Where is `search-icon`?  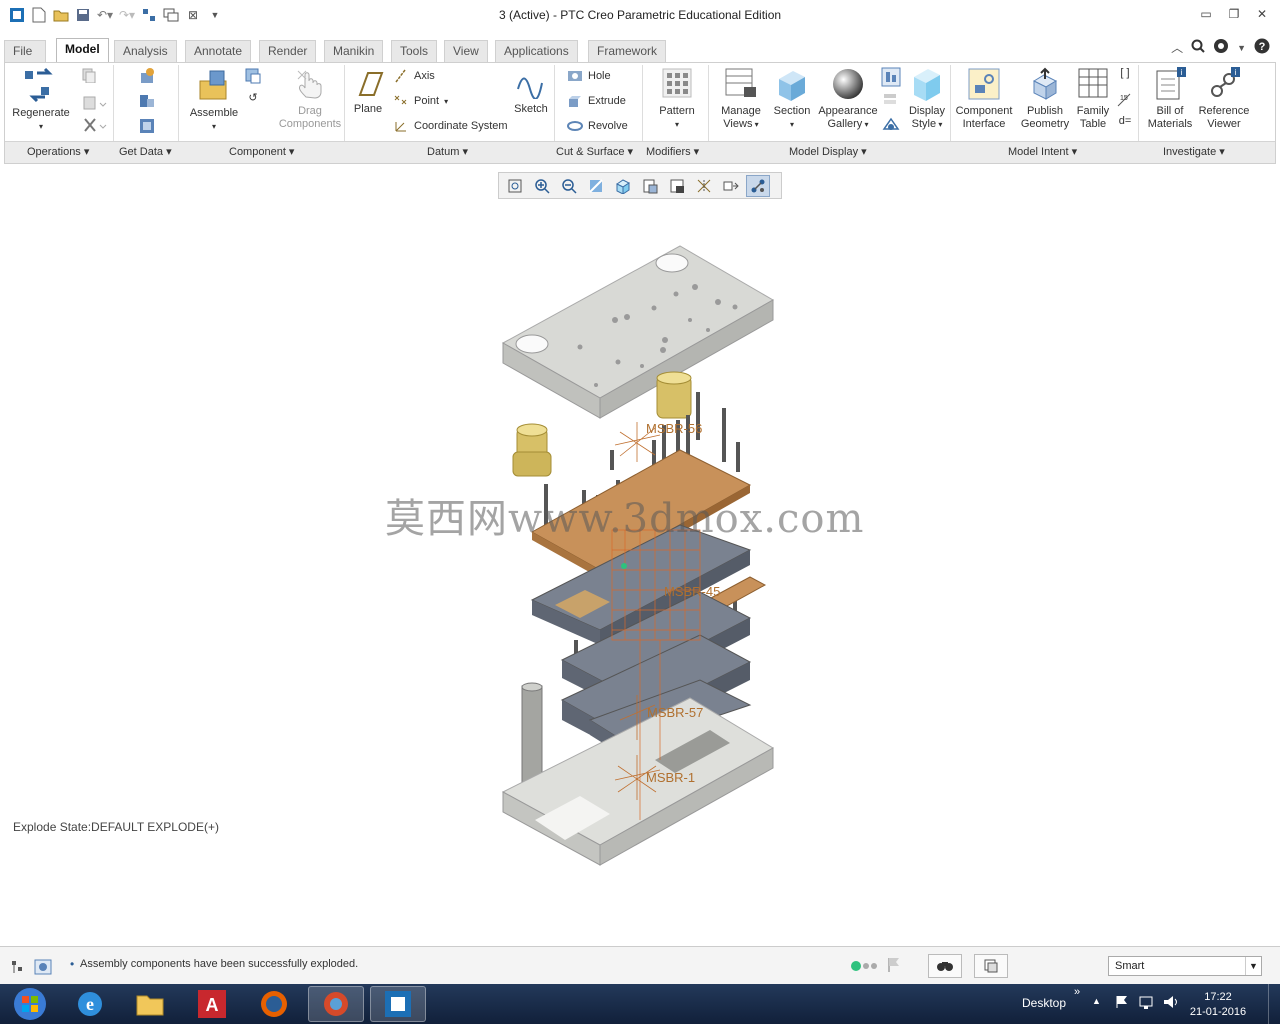
search-icon is located at coordinates (1198, 47).